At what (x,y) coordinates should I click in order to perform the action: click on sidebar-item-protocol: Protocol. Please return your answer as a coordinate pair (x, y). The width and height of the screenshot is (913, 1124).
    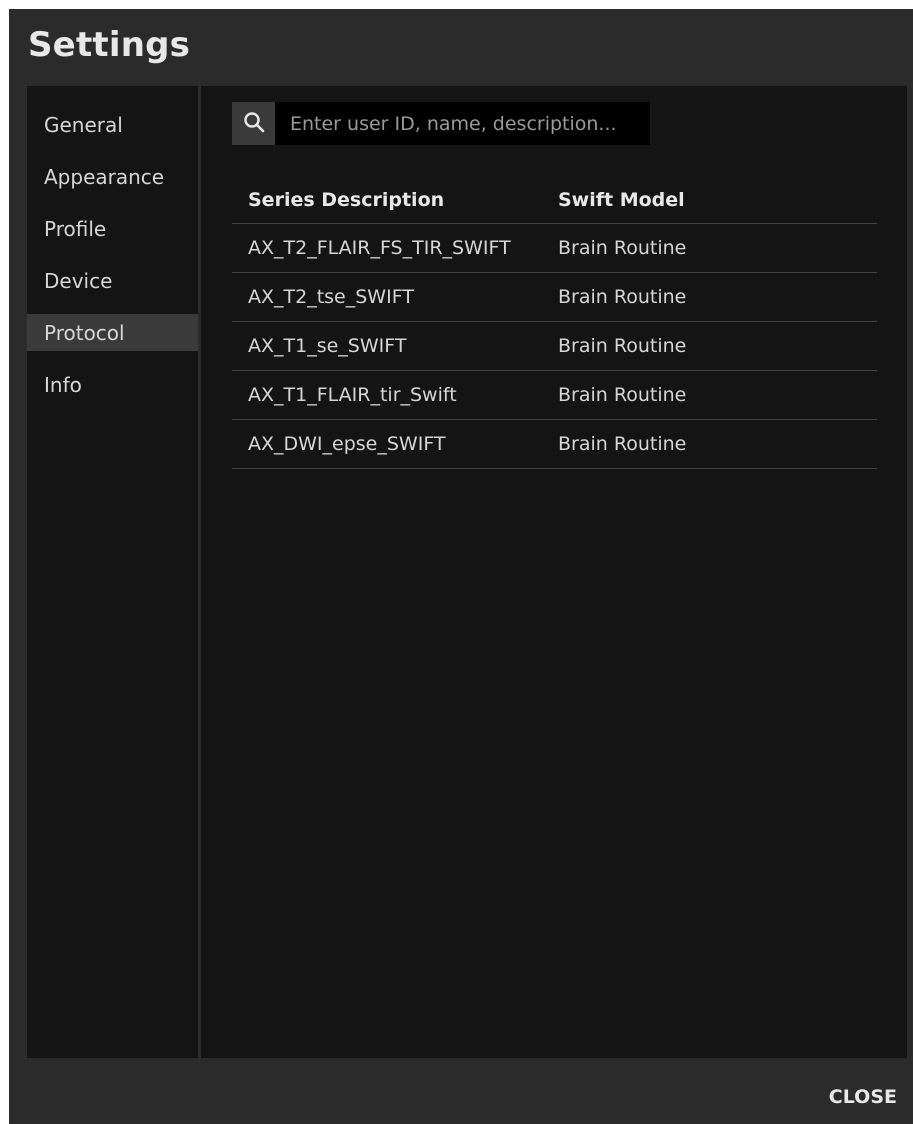
    Looking at the image, I should click on (112, 332).